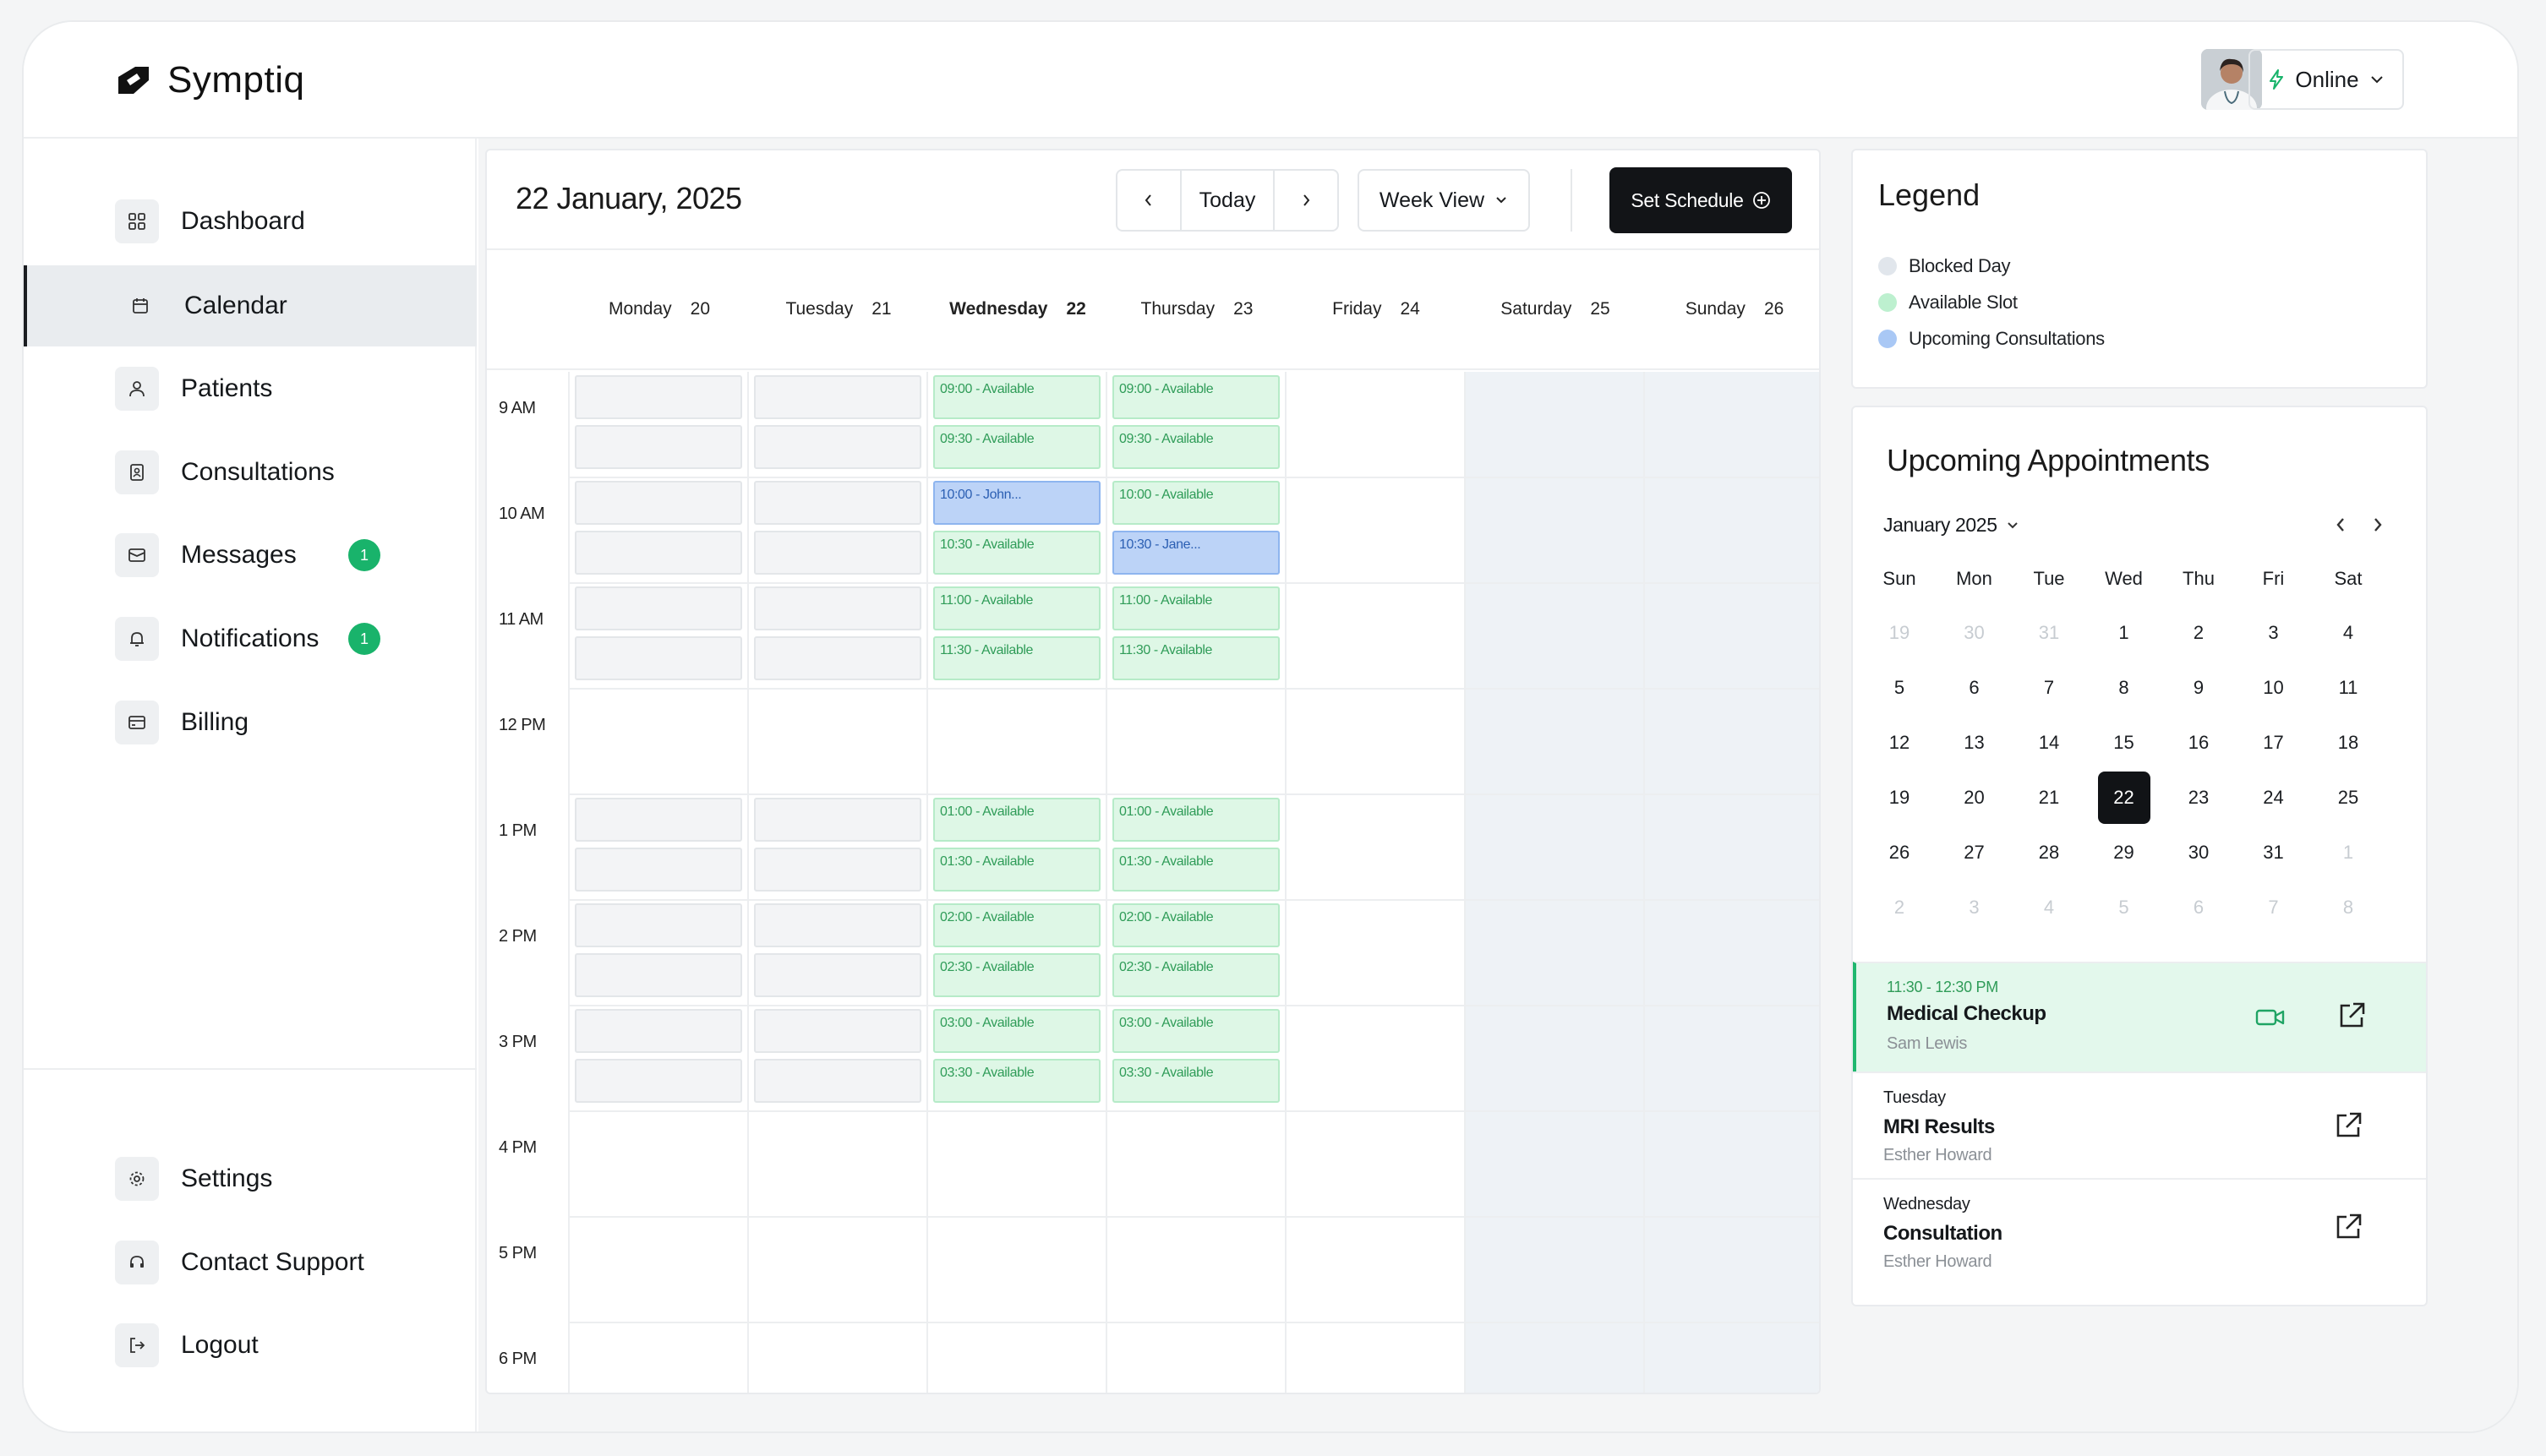 This screenshot has height=1456, width=2546. Describe the element at coordinates (250, 1178) in the screenshot. I see `sidebar-item-settings: Settings` at that location.